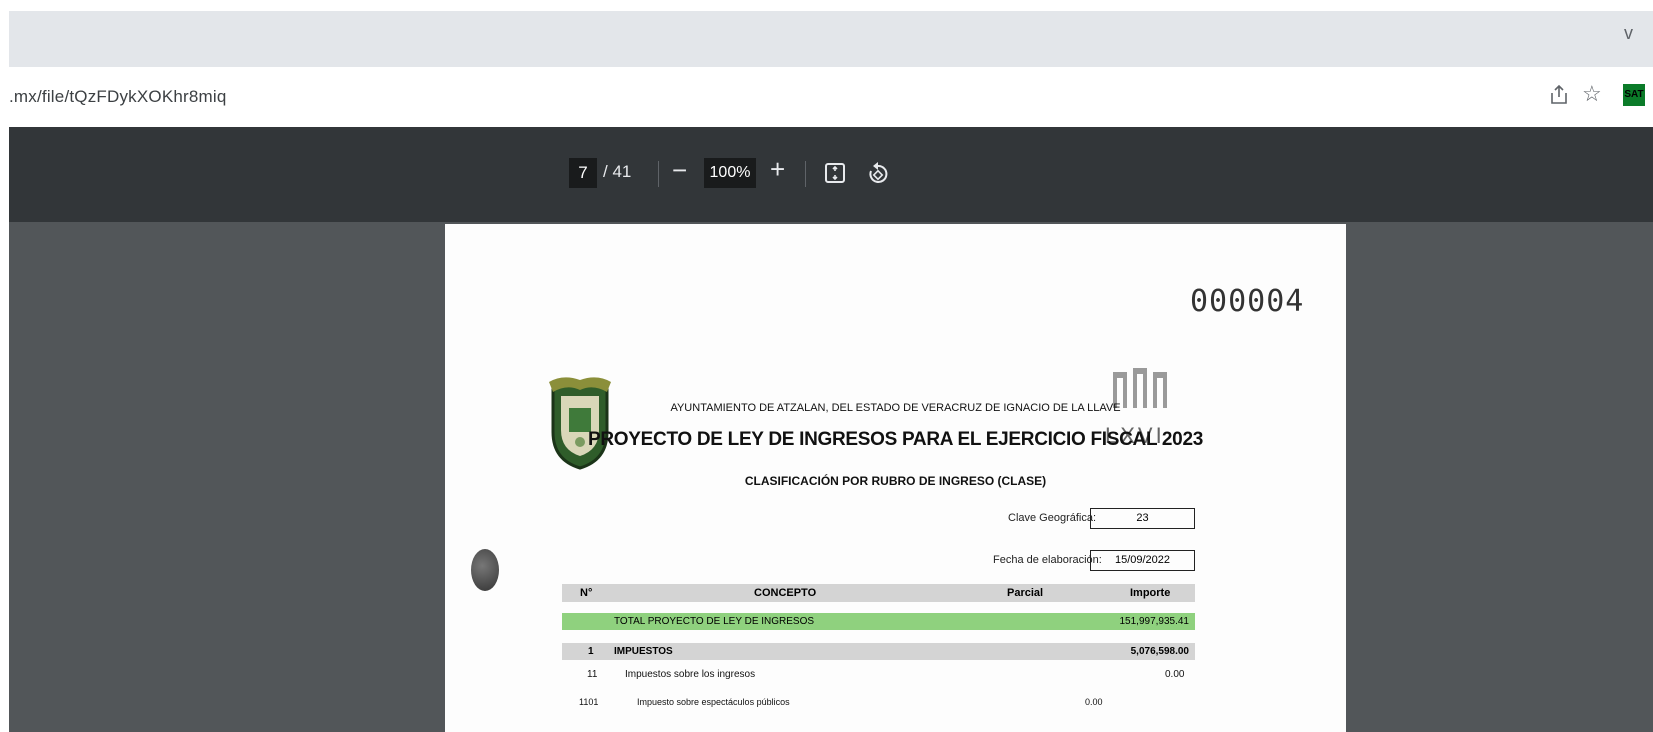  Describe the element at coordinates (589, 702) in the screenshot. I see `row-1101-num: 1101` at that location.